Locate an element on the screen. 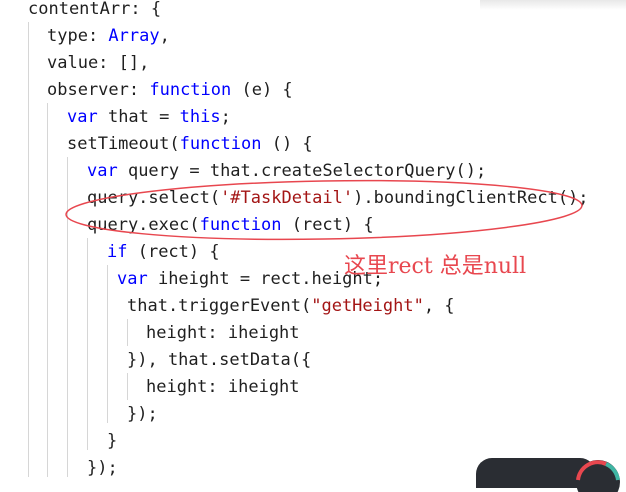  annotation-text: 这里rect 总是null is located at coordinates (435, 266).